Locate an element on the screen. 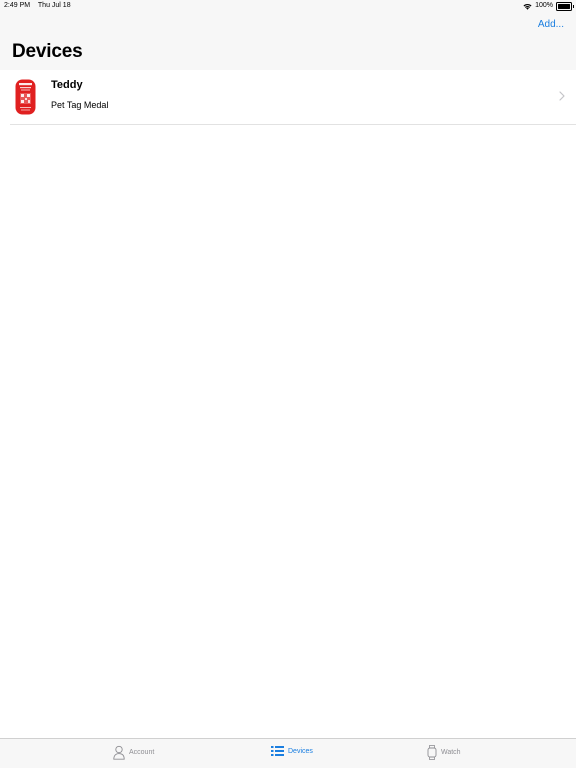 The width and height of the screenshot is (576, 768). battery-level is located at coordinates (564, 6).